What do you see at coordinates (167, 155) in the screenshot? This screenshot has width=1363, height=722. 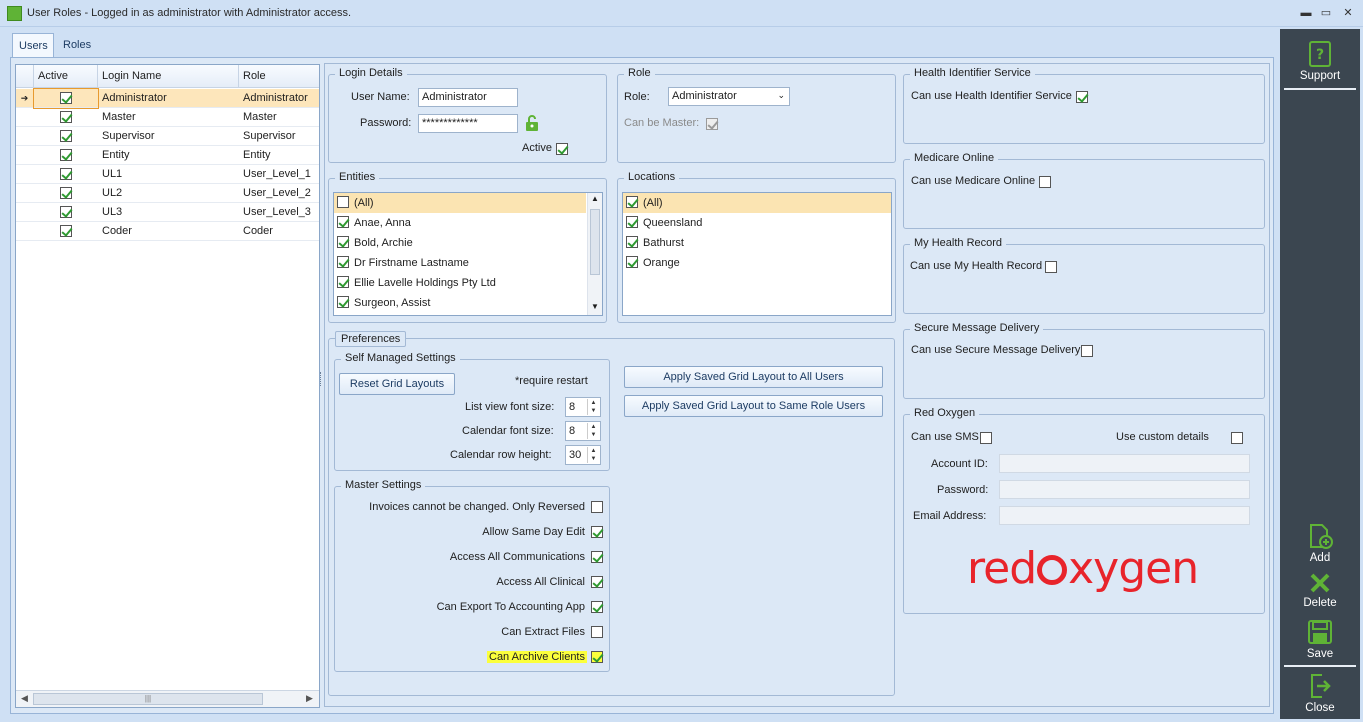 I see `table-row: Entity Entity` at bounding box center [167, 155].